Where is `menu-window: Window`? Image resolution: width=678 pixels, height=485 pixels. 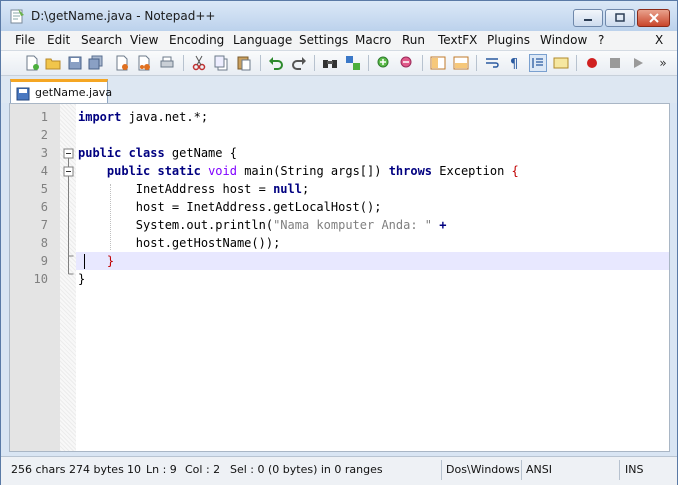
menu-window: Window is located at coordinates (563, 40).